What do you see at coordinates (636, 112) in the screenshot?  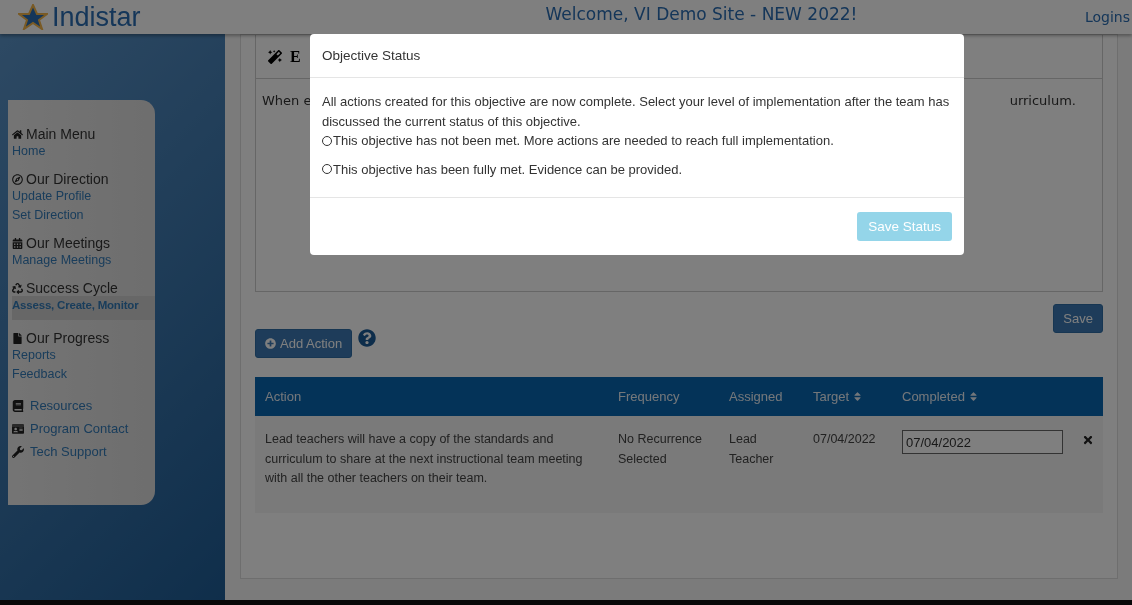 I see `dialog-message: All actions created for this objective are now complete. Select your level of implementation after the team has discussed the current status of this objective.` at bounding box center [636, 112].